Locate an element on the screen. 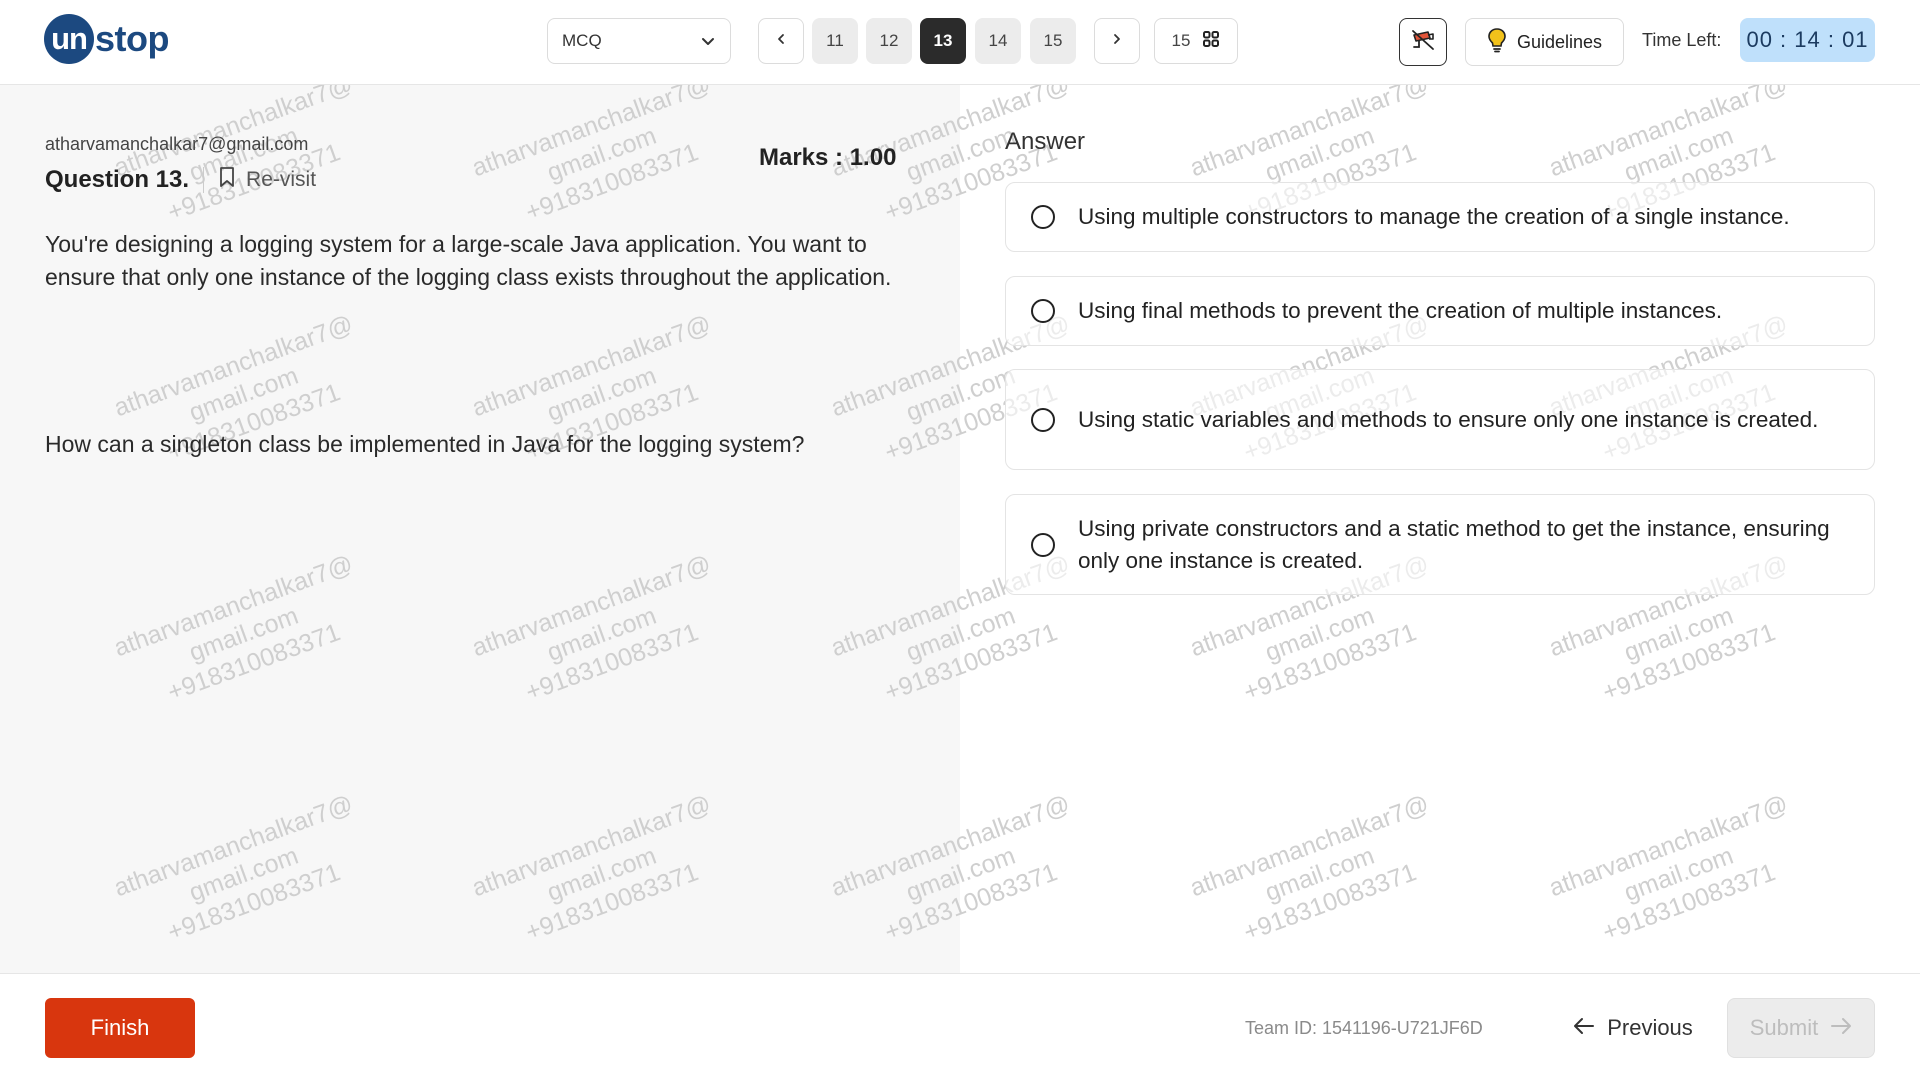 The width and height of the screenshot is (1920, 1081). question-type-value: MCQ is located at coordinates (582, 40).